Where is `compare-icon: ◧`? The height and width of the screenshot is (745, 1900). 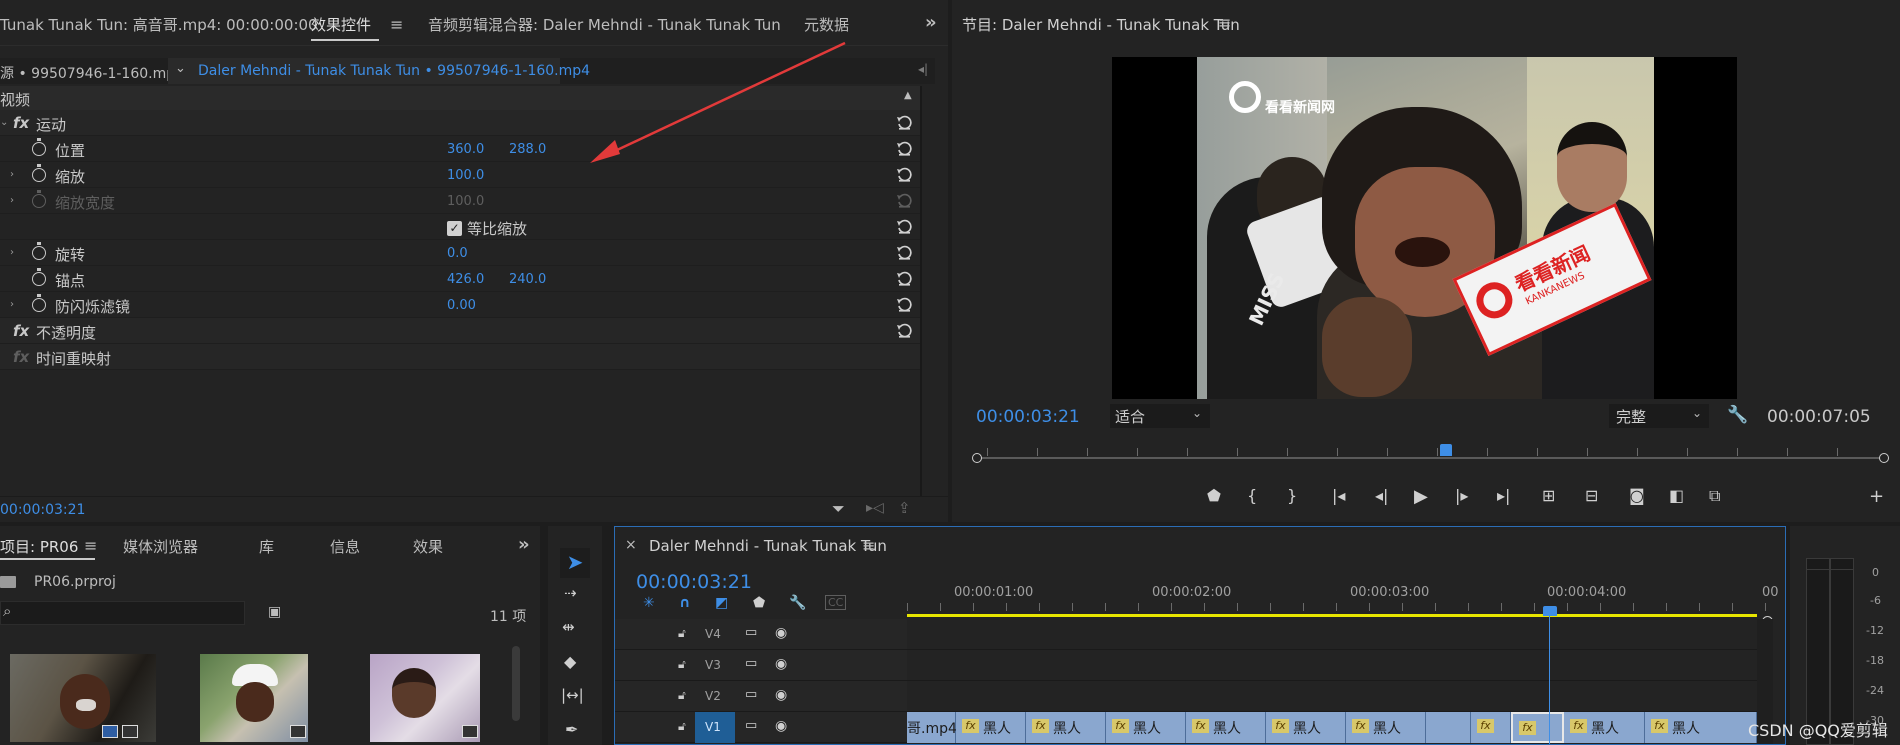
compare-icon: ◧ is located at coordinates (1676, 495).